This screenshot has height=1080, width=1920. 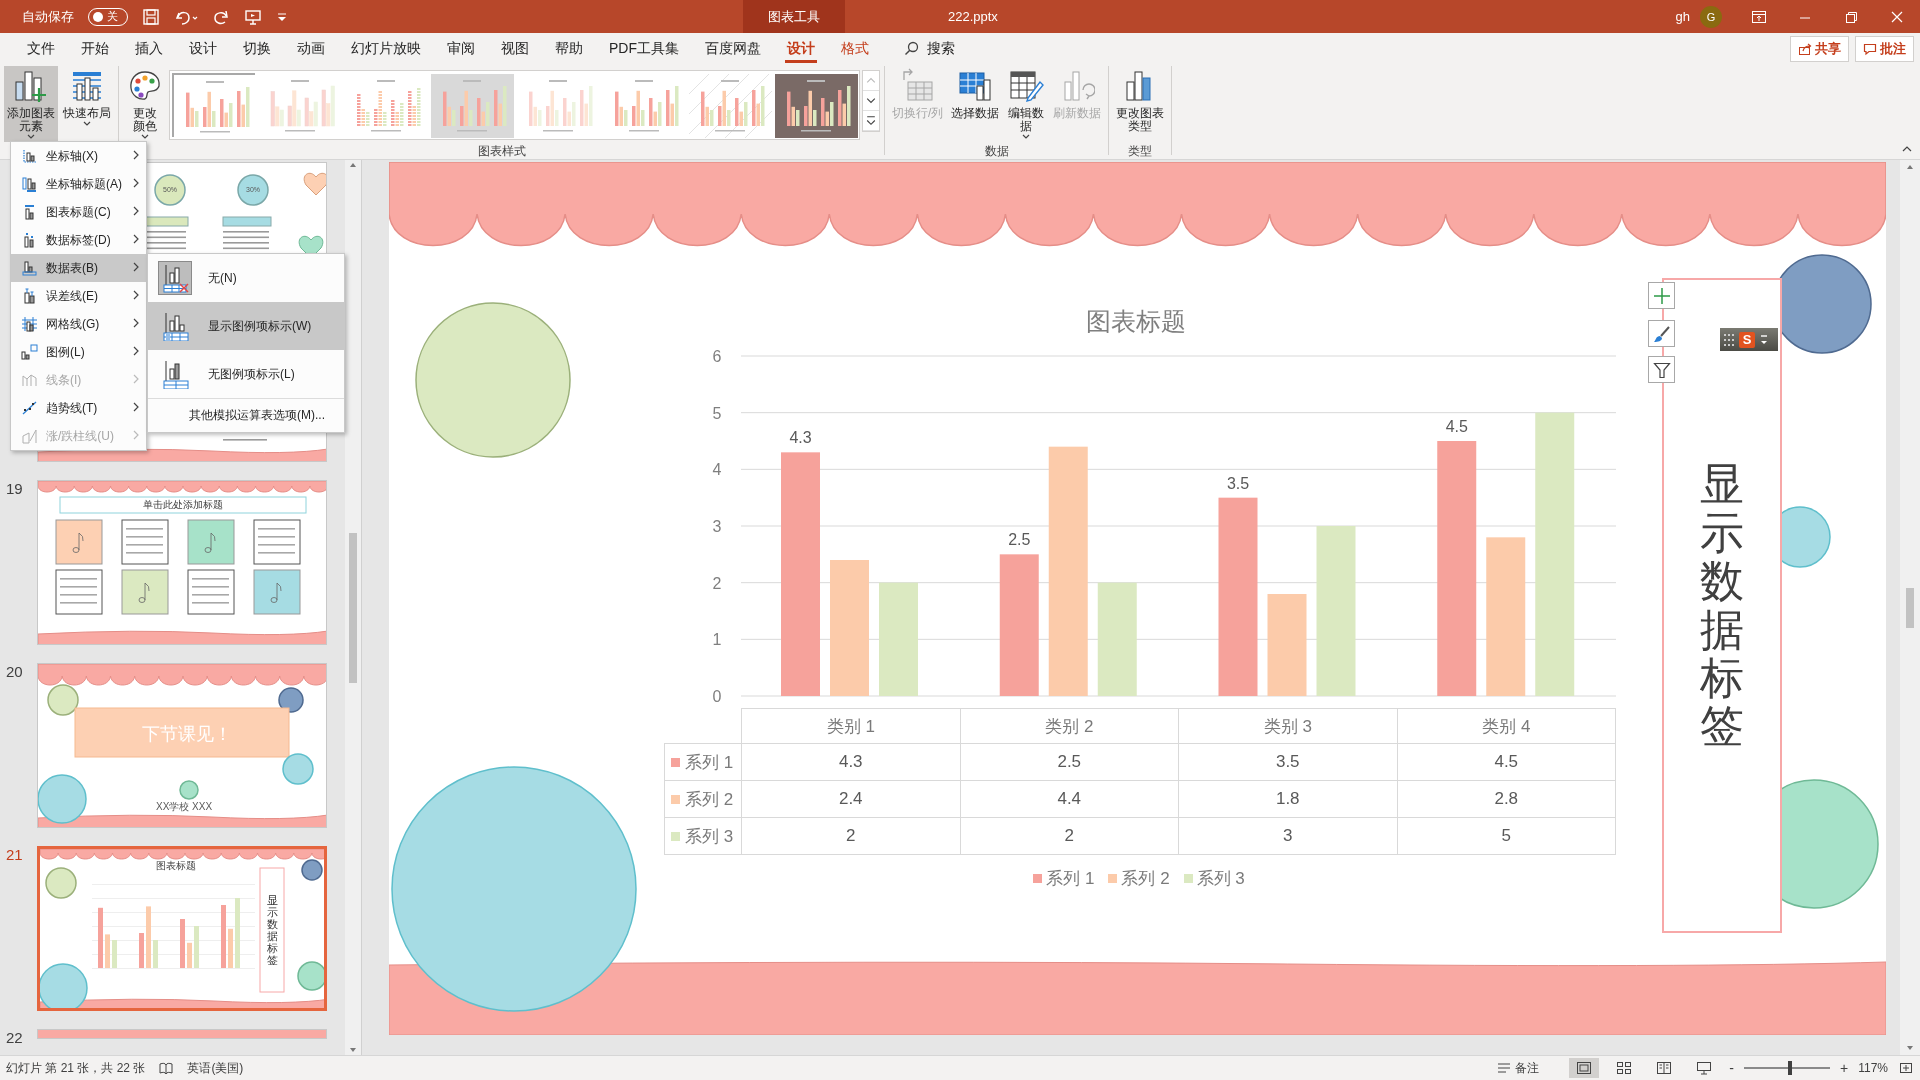 What do you see at coordinates (1136, 321) in the screenshot?
I see `chart-title: 图表标题` at bounding box center [1136, 321].